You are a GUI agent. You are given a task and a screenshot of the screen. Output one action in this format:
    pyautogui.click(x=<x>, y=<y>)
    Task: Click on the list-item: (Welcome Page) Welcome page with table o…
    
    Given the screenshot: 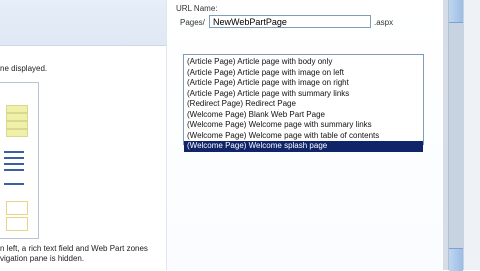 What is the action you would take?
    pyautogui.click(x=303, y=136)
    